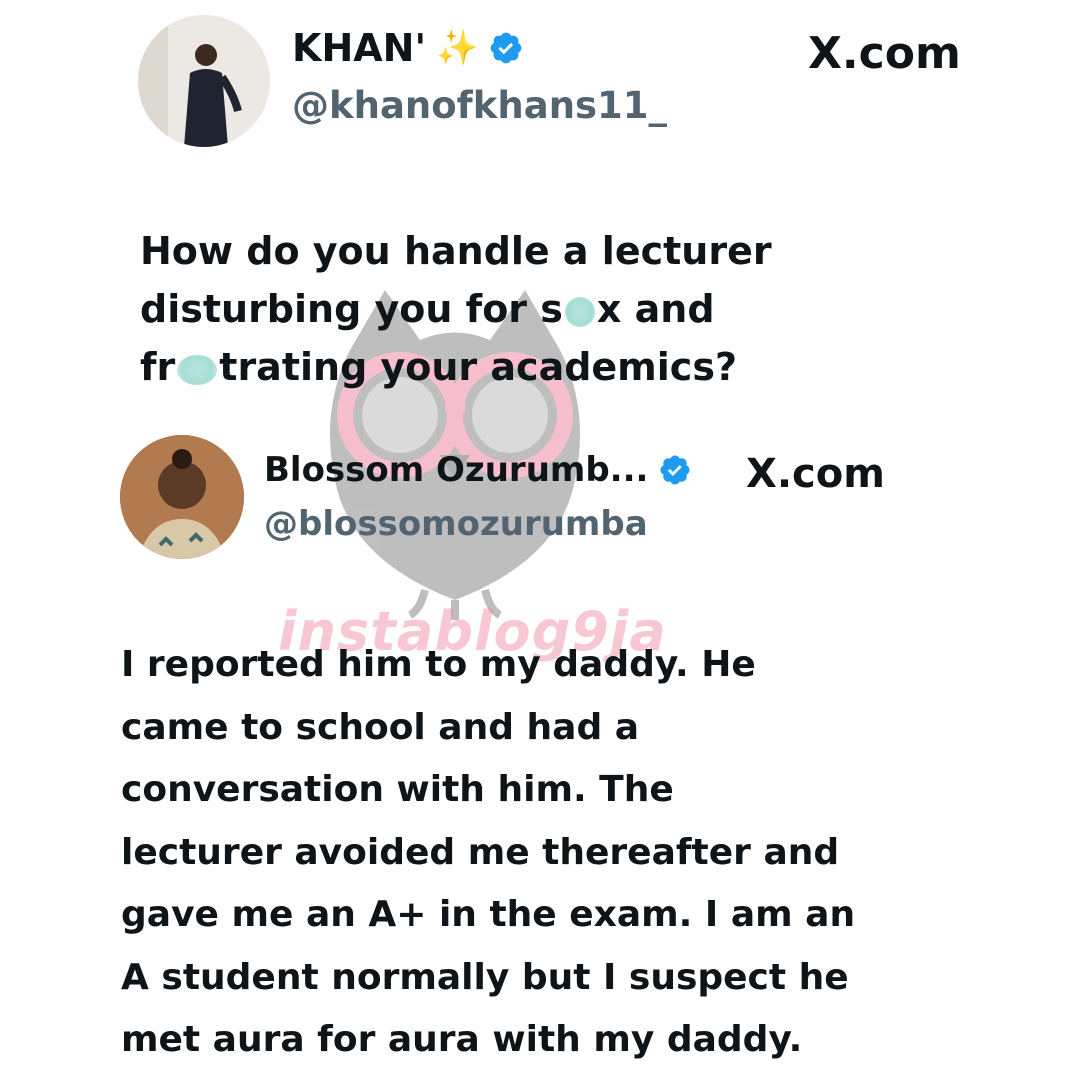 This screenshot has height=1079, width=1080. I want to click on avatar-blossom, so click(182, 497).